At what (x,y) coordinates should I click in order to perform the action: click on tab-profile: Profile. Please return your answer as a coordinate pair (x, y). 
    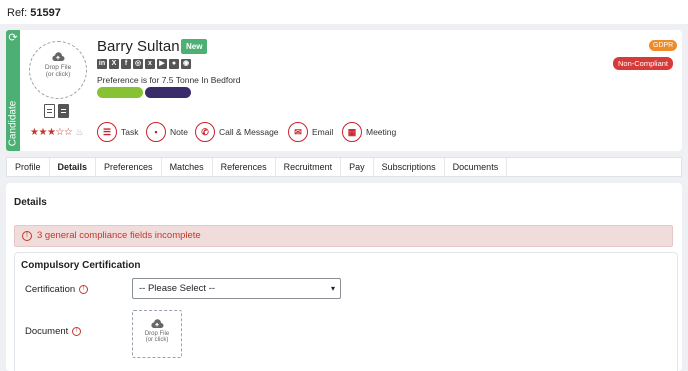
    Looking at the image, I should click on (28, 167).